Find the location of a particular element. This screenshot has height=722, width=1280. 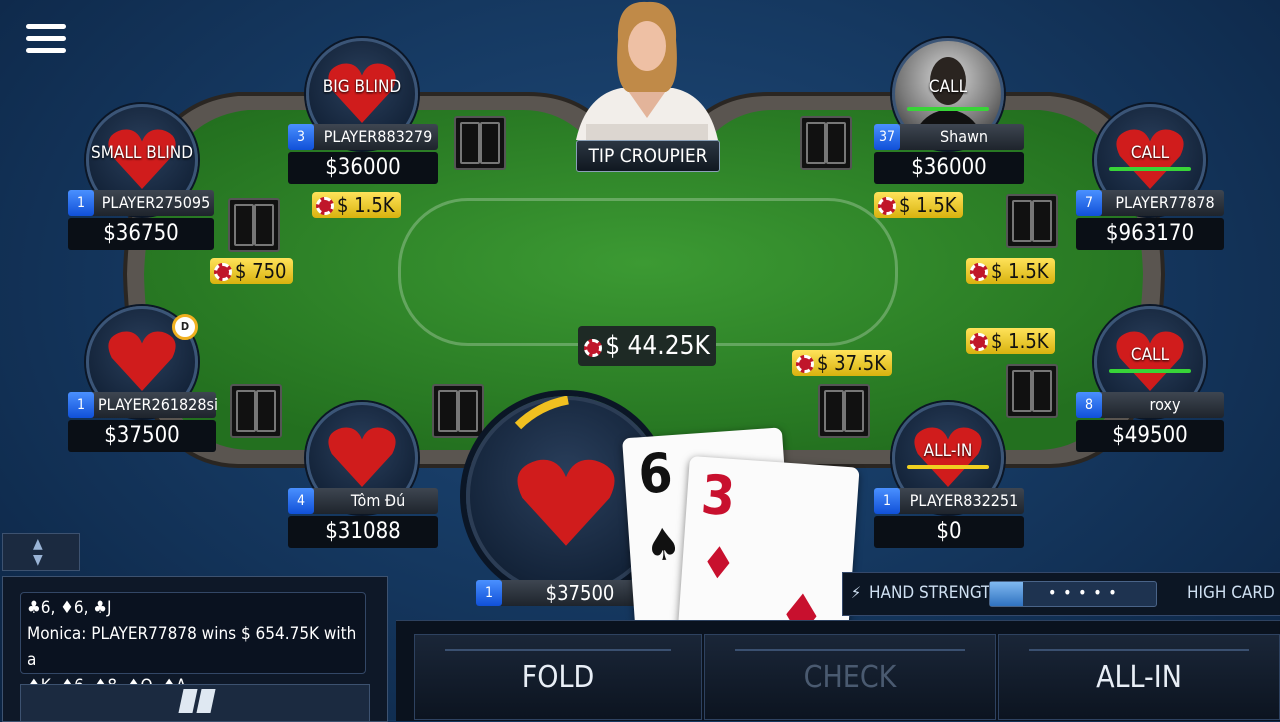

chat-line: ♣6, ♦6, ♣J is located at coordinates (69, 608).